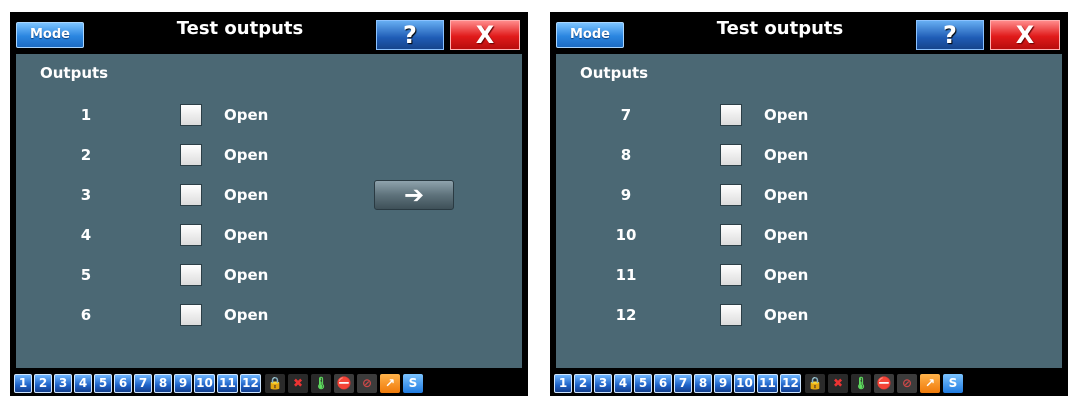  I want to click on output-row: 7 Open, so click(706, 116).